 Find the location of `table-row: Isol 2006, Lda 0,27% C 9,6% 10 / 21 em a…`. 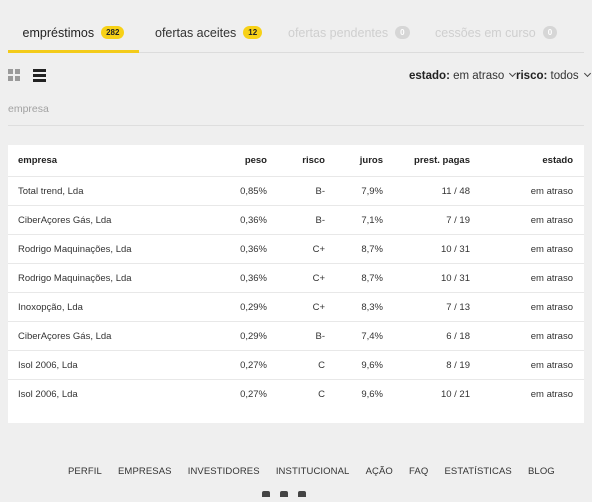

table-row: Isol 2006, Lda 0,27% C 9,6% 10 / 21 em a… is located at coordinates (296, 393).